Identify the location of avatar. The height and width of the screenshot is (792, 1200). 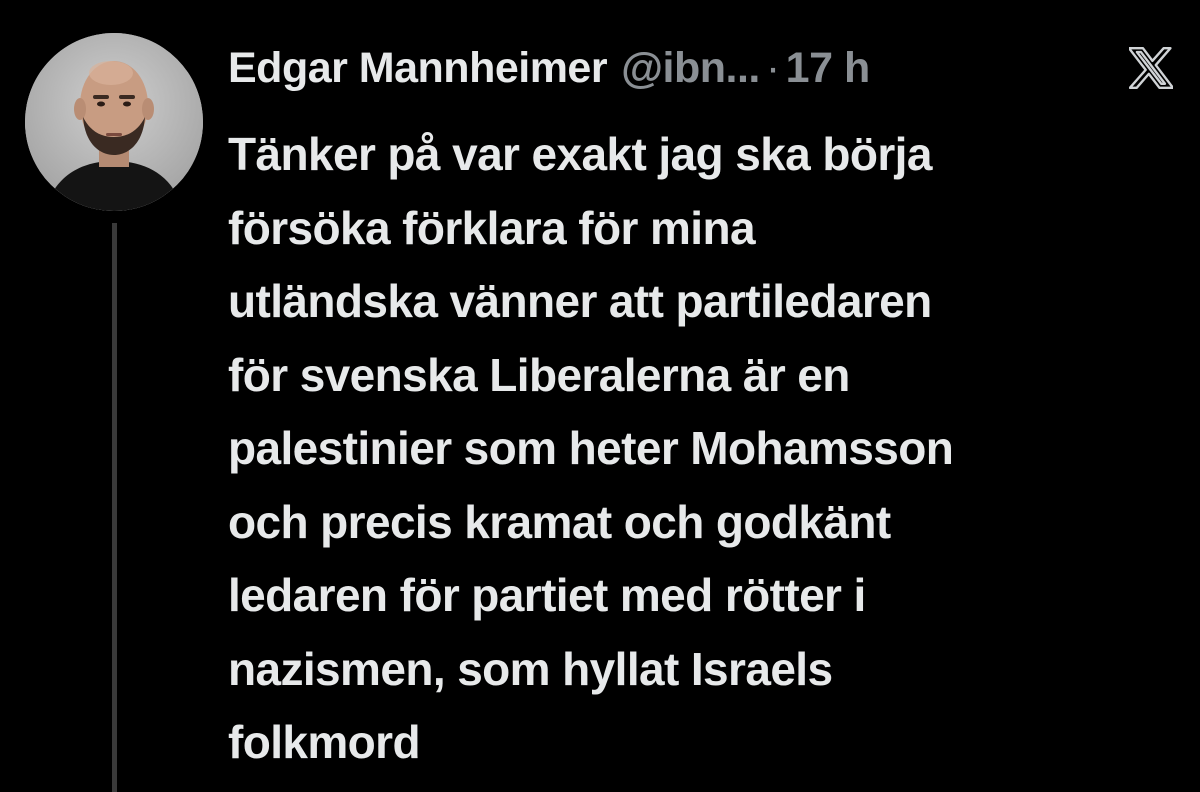
(114, 122).